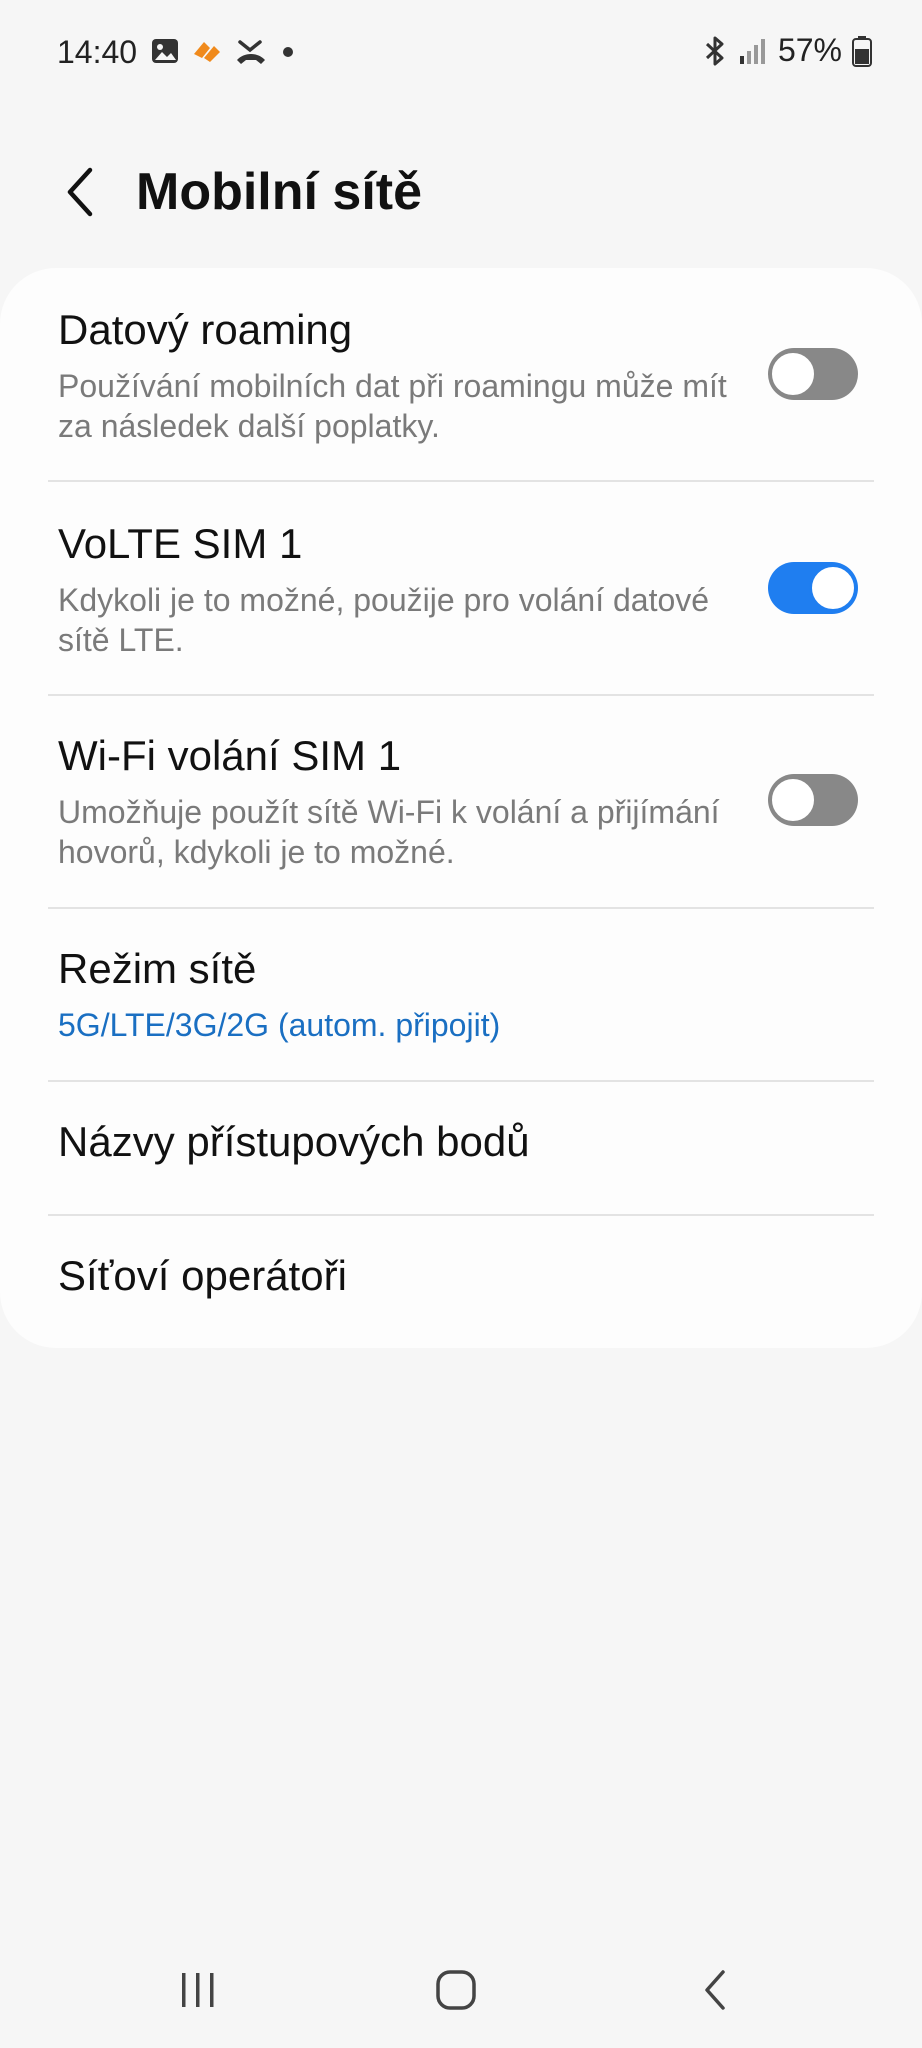 This screenshot has width=922, height=2048. What do you see at coordinates (715, 51) in the screenshot?
I see `bluetooth-icon` at bounding box center [715, 51].